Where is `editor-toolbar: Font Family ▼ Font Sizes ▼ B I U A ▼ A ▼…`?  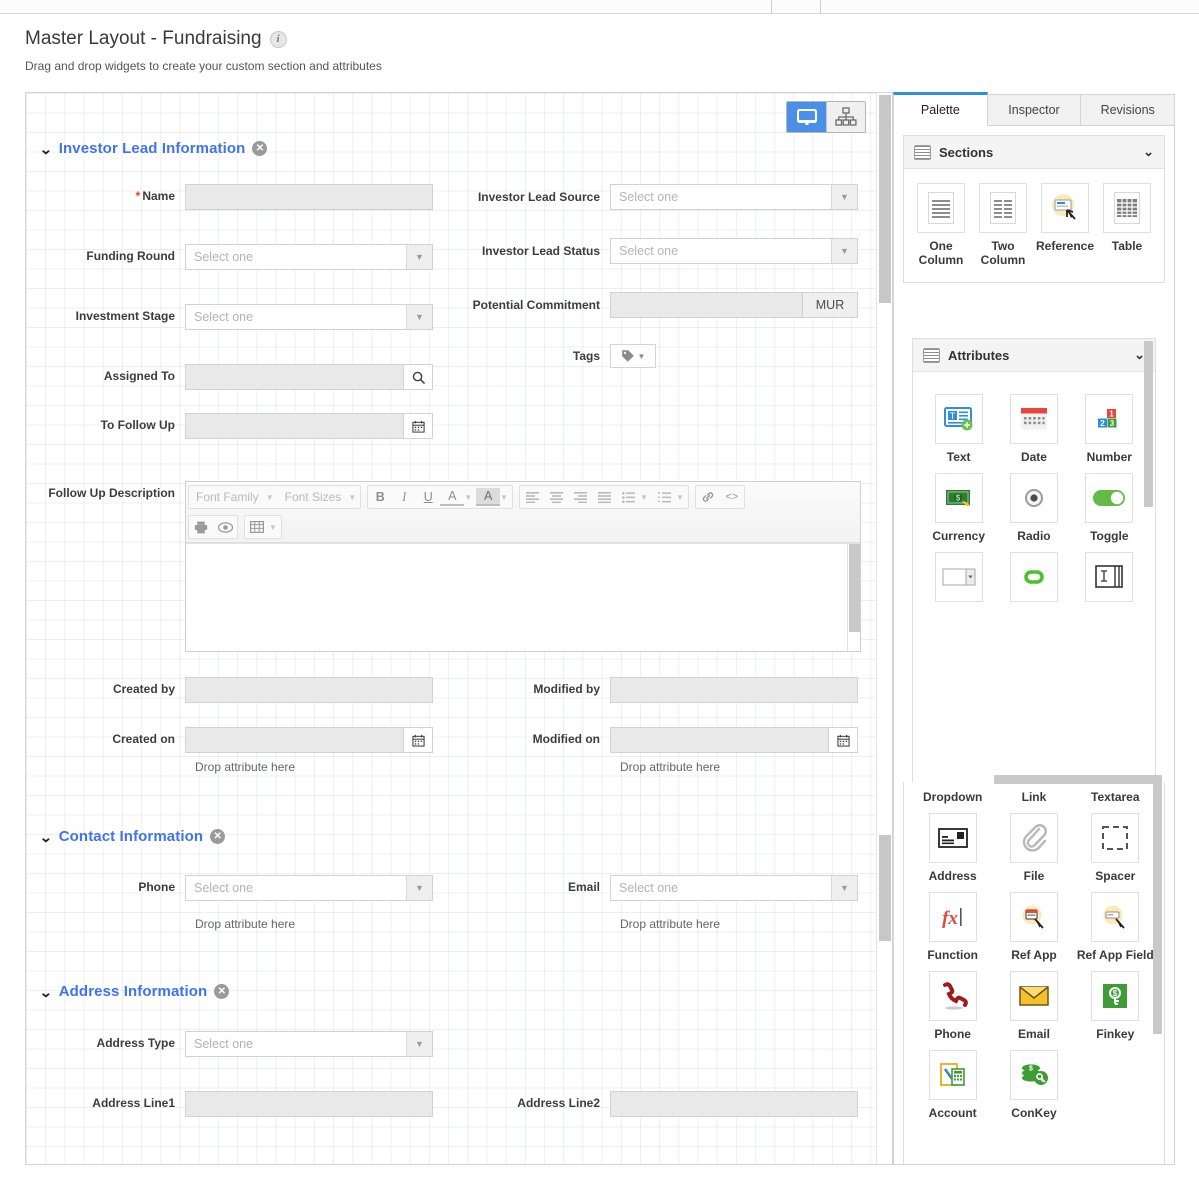 editor-toolbar: Font Family ▼ Font Sizes ▼ B I U A ▼ A ▼… is located at coordinates (523, 512).